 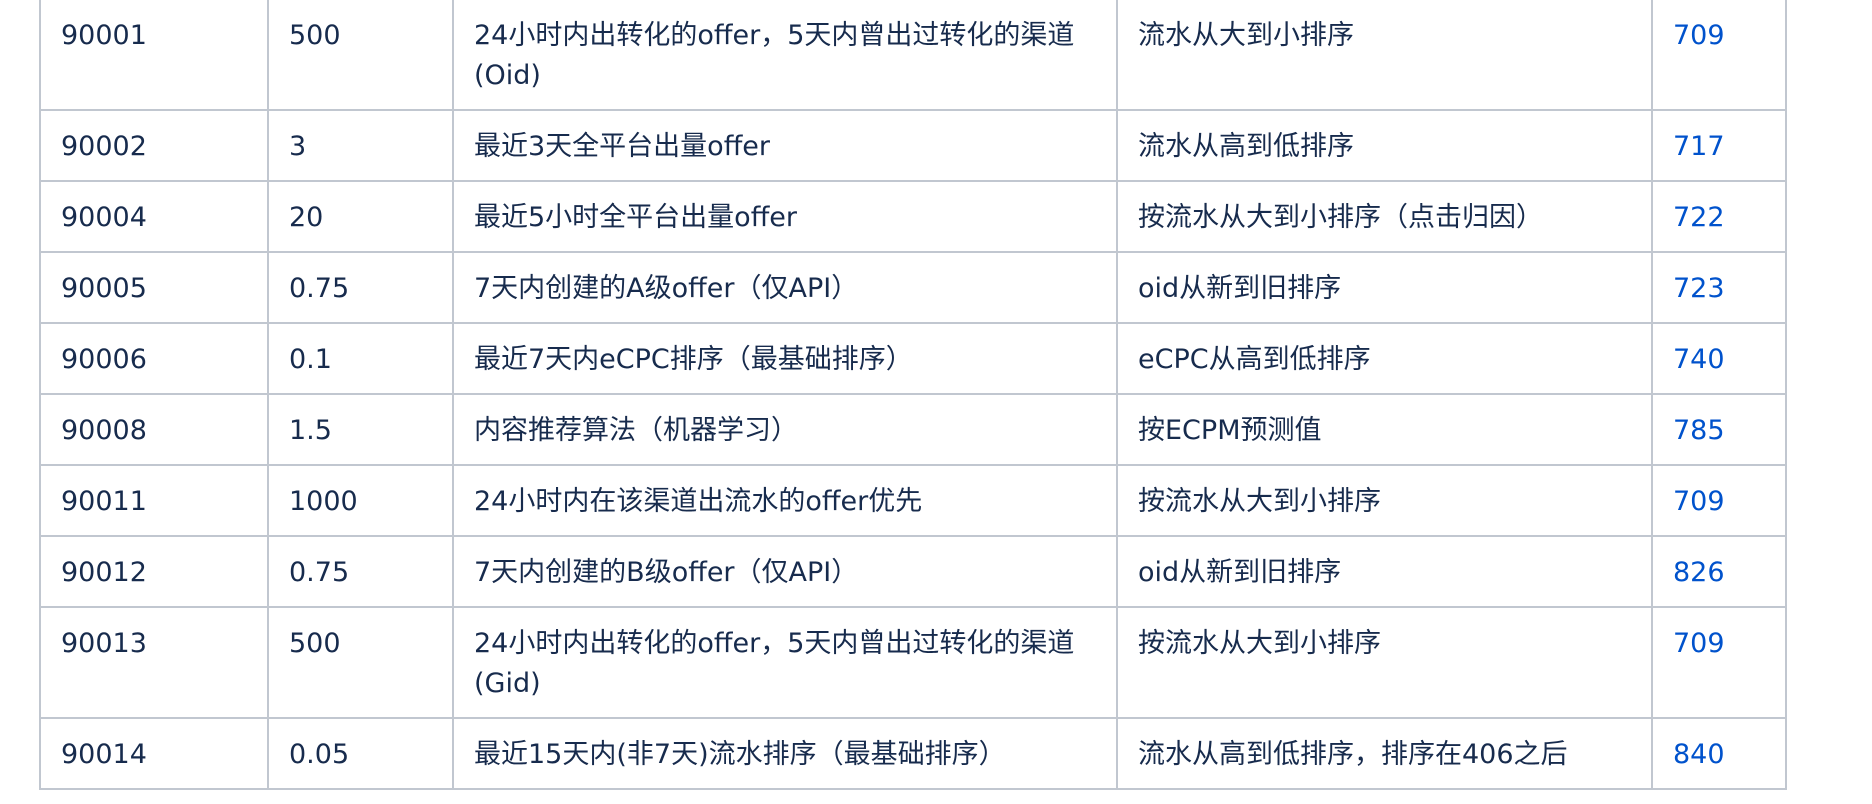 What do you see at coordinates (1699, 217) in the screenshot?
I see `page-link: 722` at bounding box center [1699, 217].